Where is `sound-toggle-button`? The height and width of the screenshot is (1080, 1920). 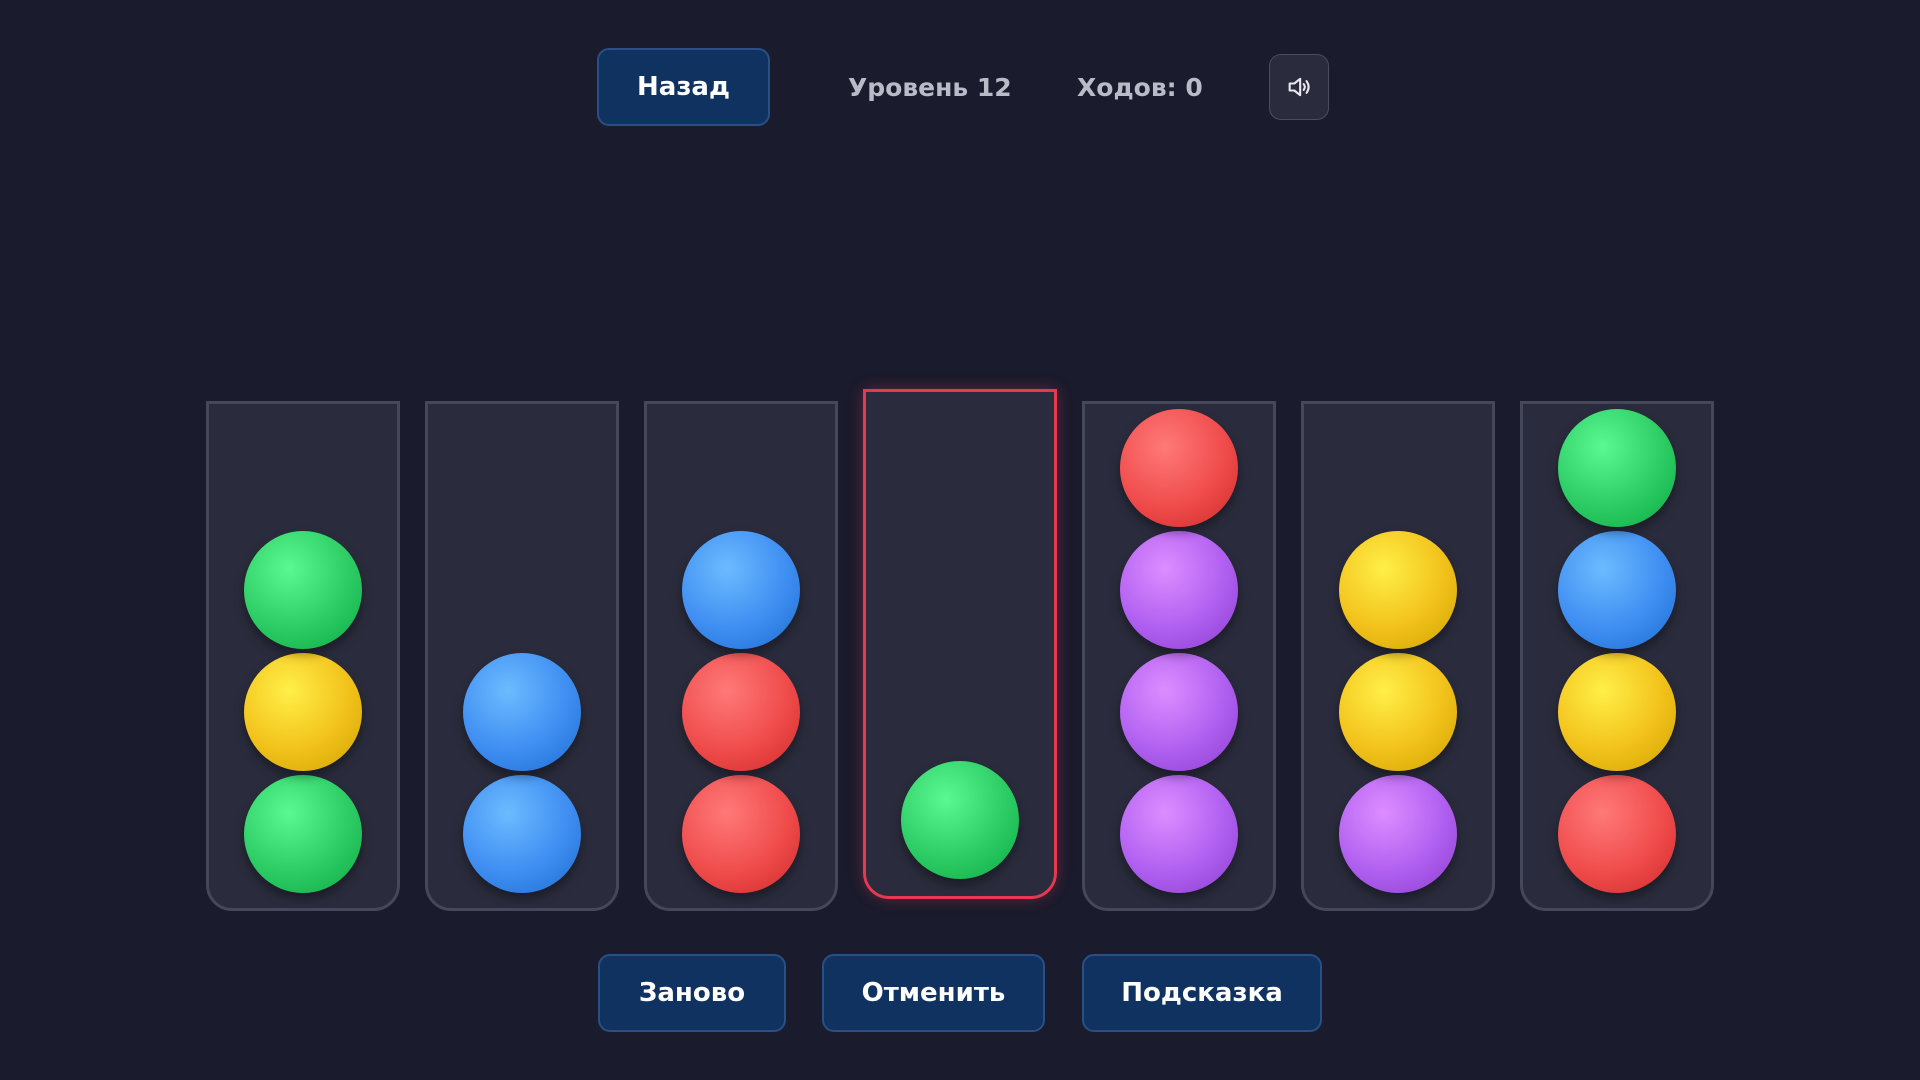 sound-toggle-button is located at coordinates (1299, 87).